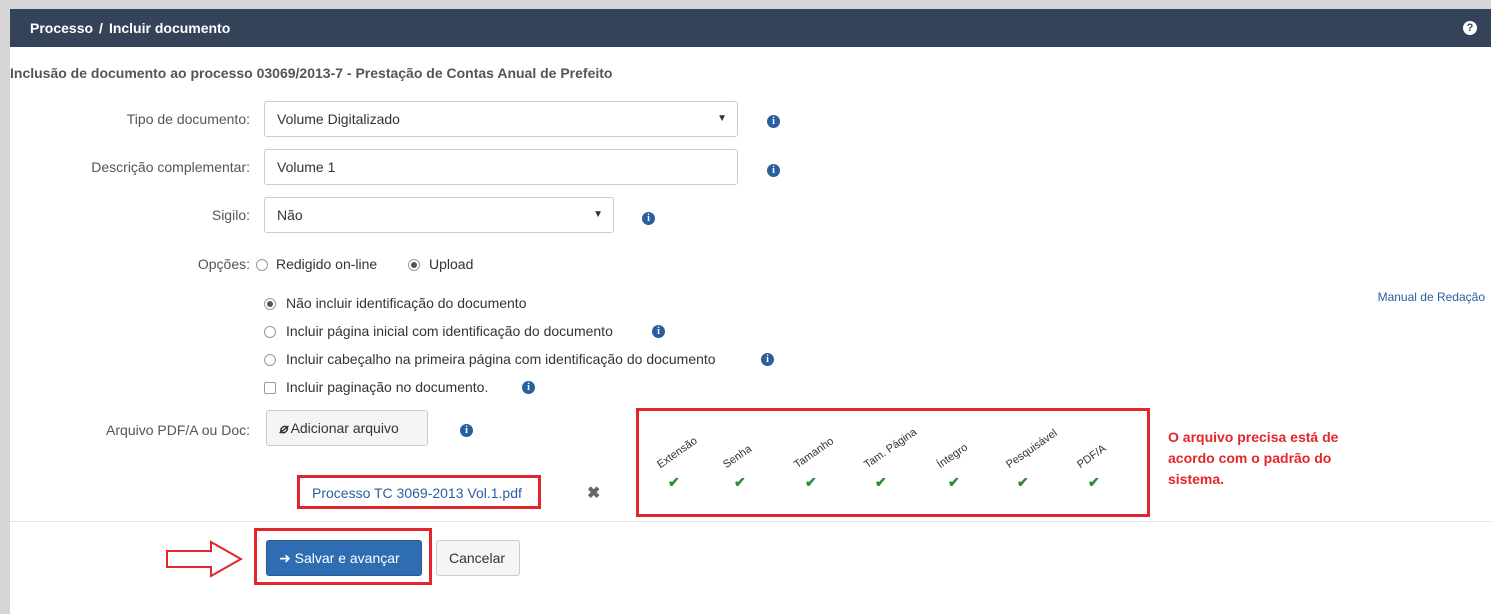  Describe the element at coordinates (270, 388) in the screenshot. I see `paginacao-checkbox` at that location.